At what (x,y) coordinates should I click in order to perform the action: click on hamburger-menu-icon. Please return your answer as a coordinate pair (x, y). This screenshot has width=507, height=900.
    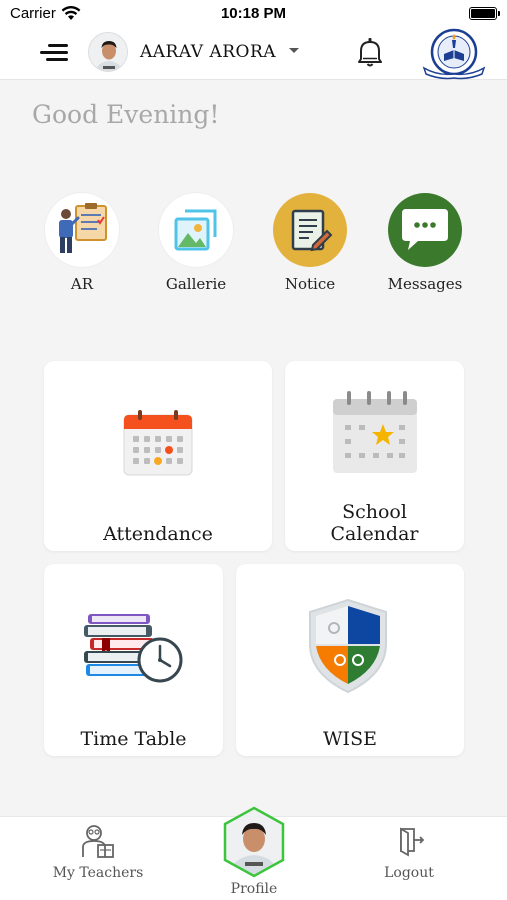
    Looking at the image, I should click on (54, 53).